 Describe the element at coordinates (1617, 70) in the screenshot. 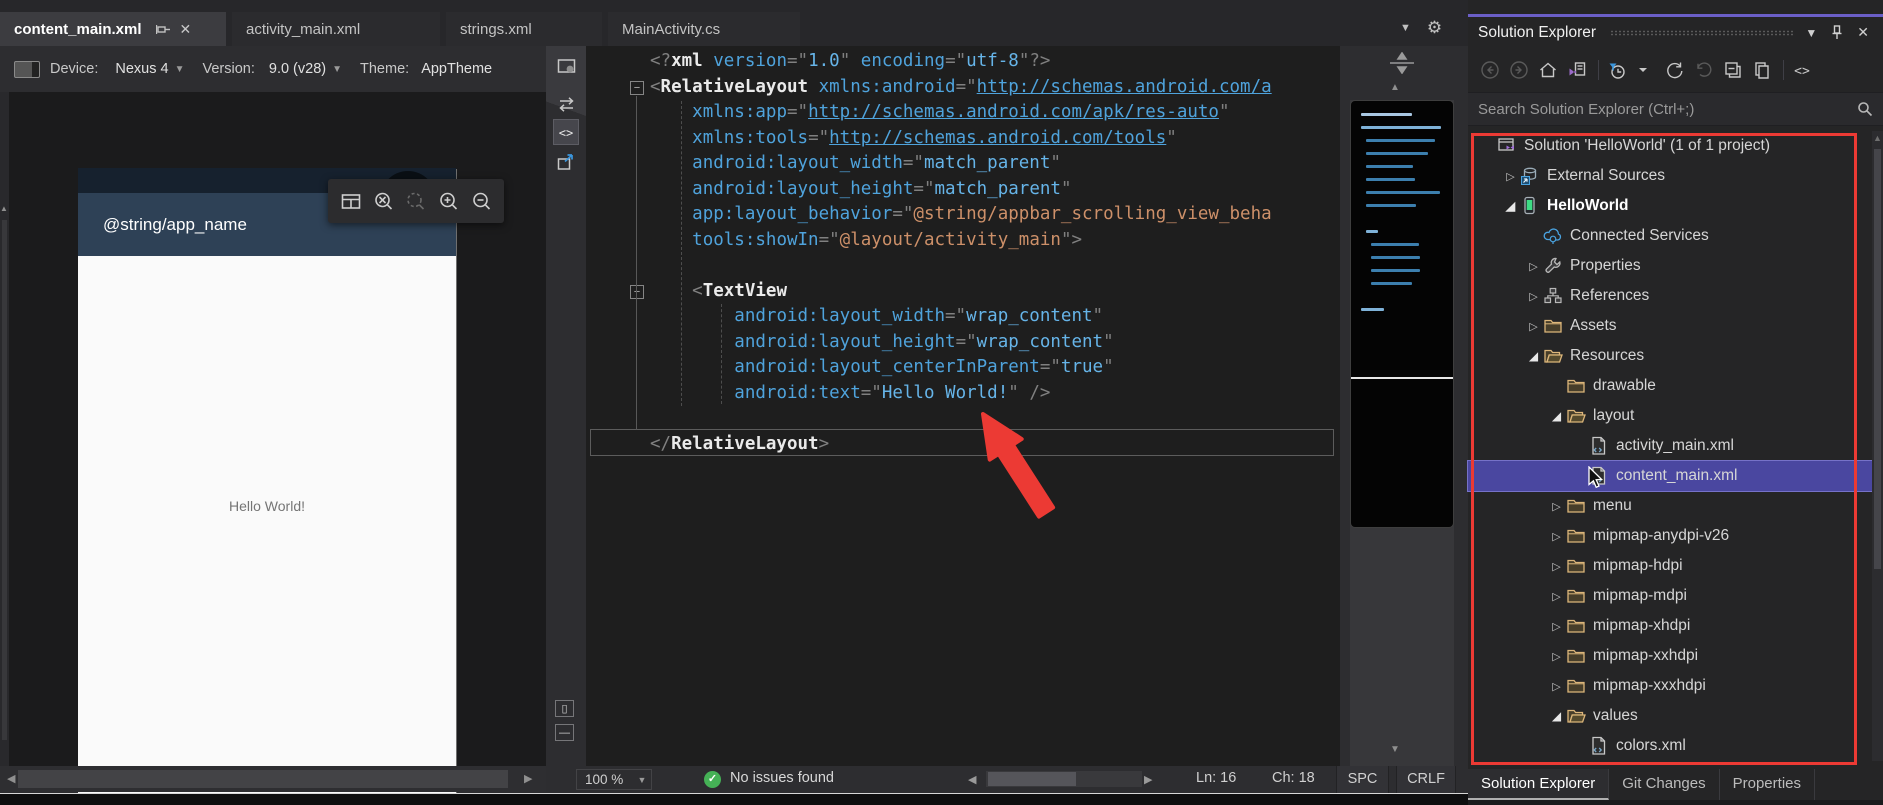

I see `pending-changes-filter-icon` at that location.